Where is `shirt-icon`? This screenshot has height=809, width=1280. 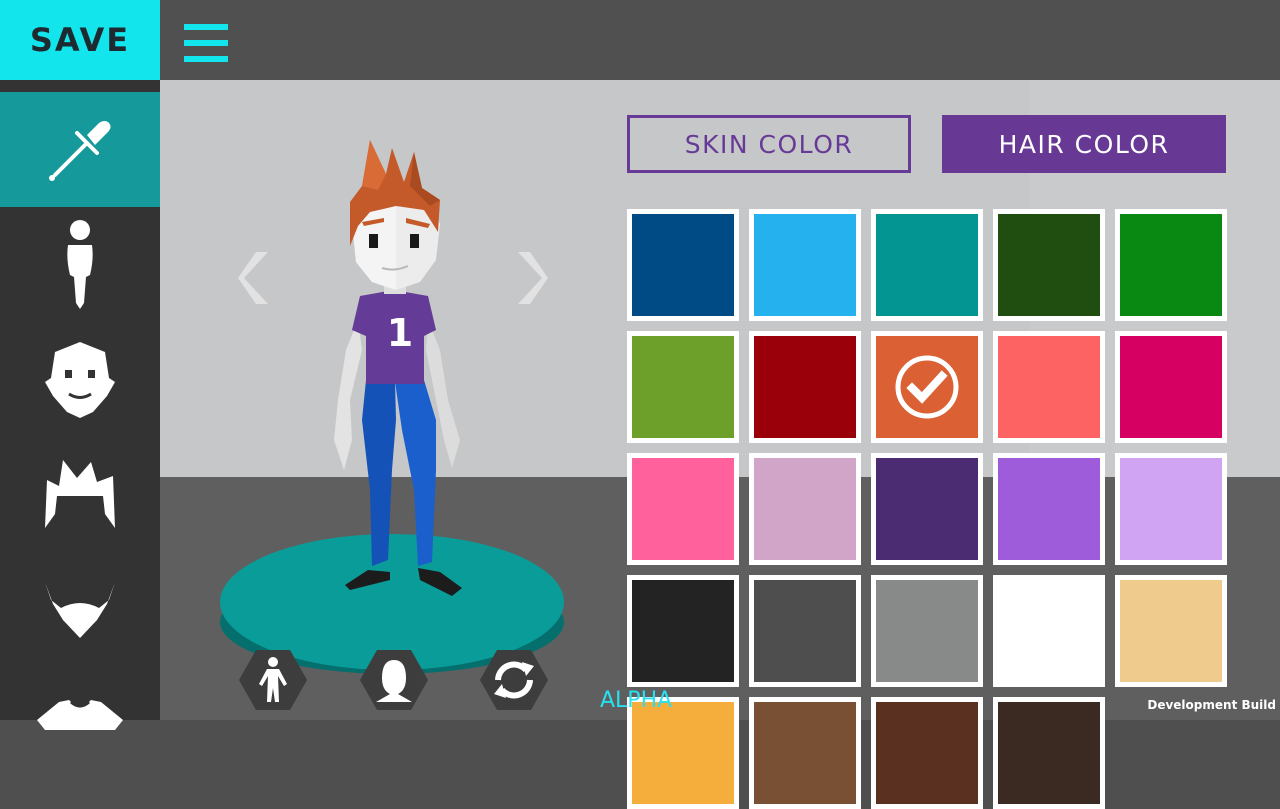 shirt-icon is located at coordinates (80, 714).